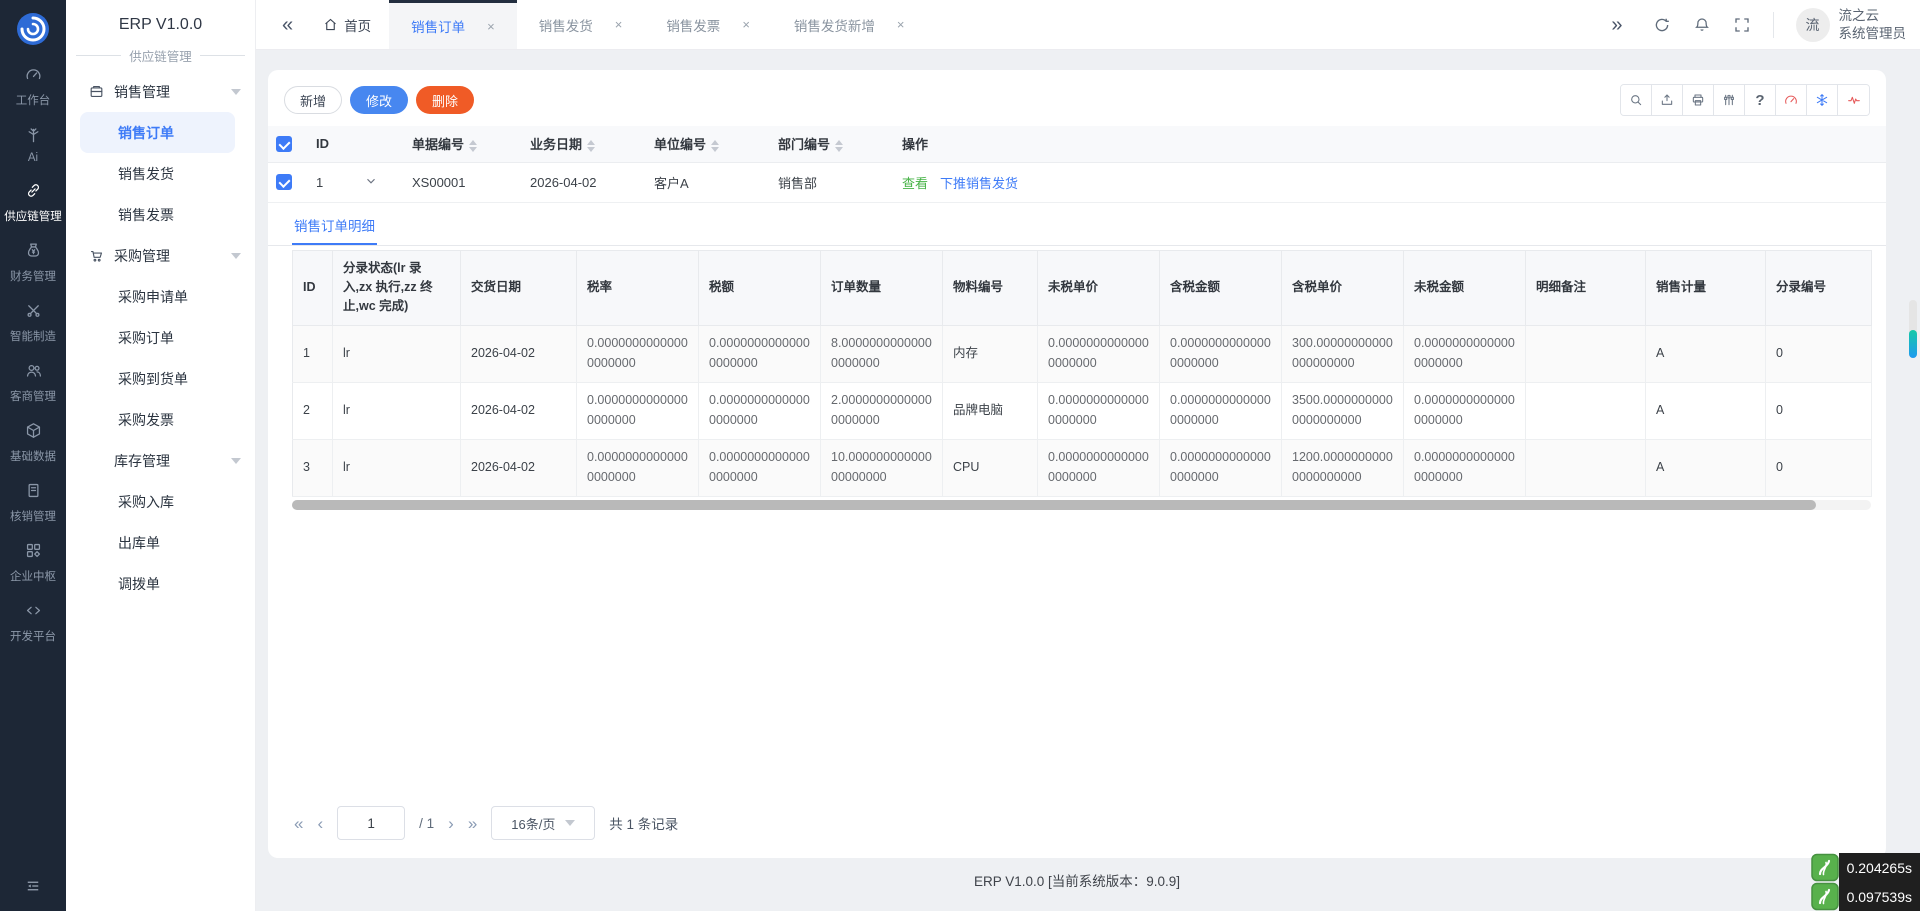  What do you see at coordinates (1054, 504) in the screenshot?
I see `detail-horizontal-scrollbar-thumb` at bounding box center [1054, 504].